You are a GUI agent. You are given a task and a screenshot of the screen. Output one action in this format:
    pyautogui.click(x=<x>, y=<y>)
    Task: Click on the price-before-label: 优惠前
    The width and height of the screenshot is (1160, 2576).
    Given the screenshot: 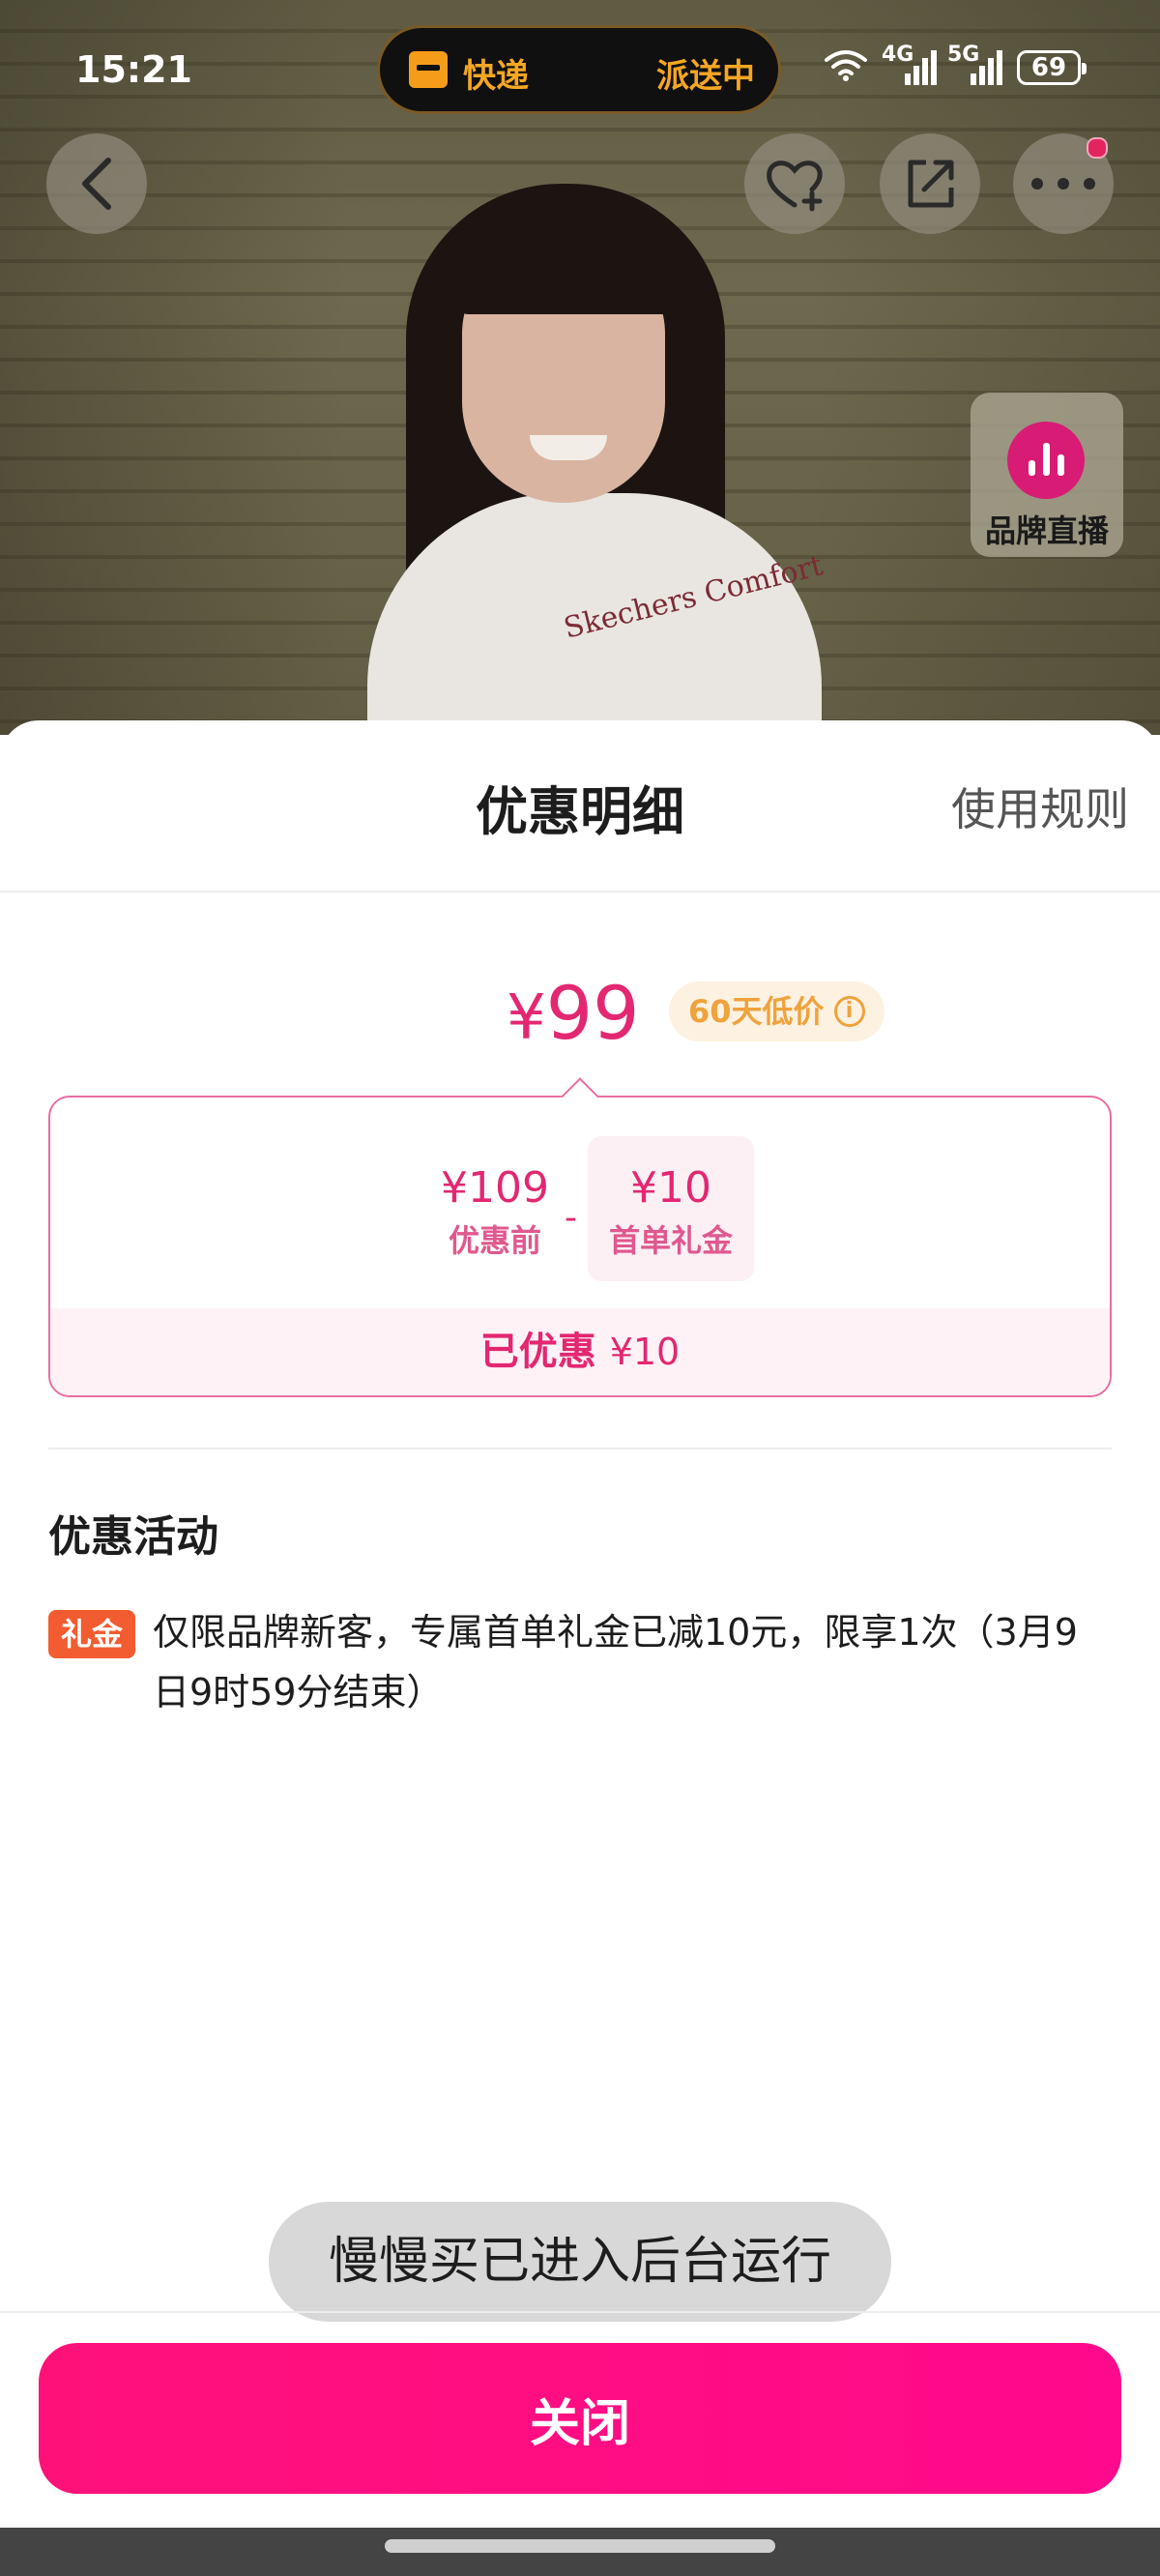 What is the action you would take?
    pyautogui.click(x=494, y=1240)
    